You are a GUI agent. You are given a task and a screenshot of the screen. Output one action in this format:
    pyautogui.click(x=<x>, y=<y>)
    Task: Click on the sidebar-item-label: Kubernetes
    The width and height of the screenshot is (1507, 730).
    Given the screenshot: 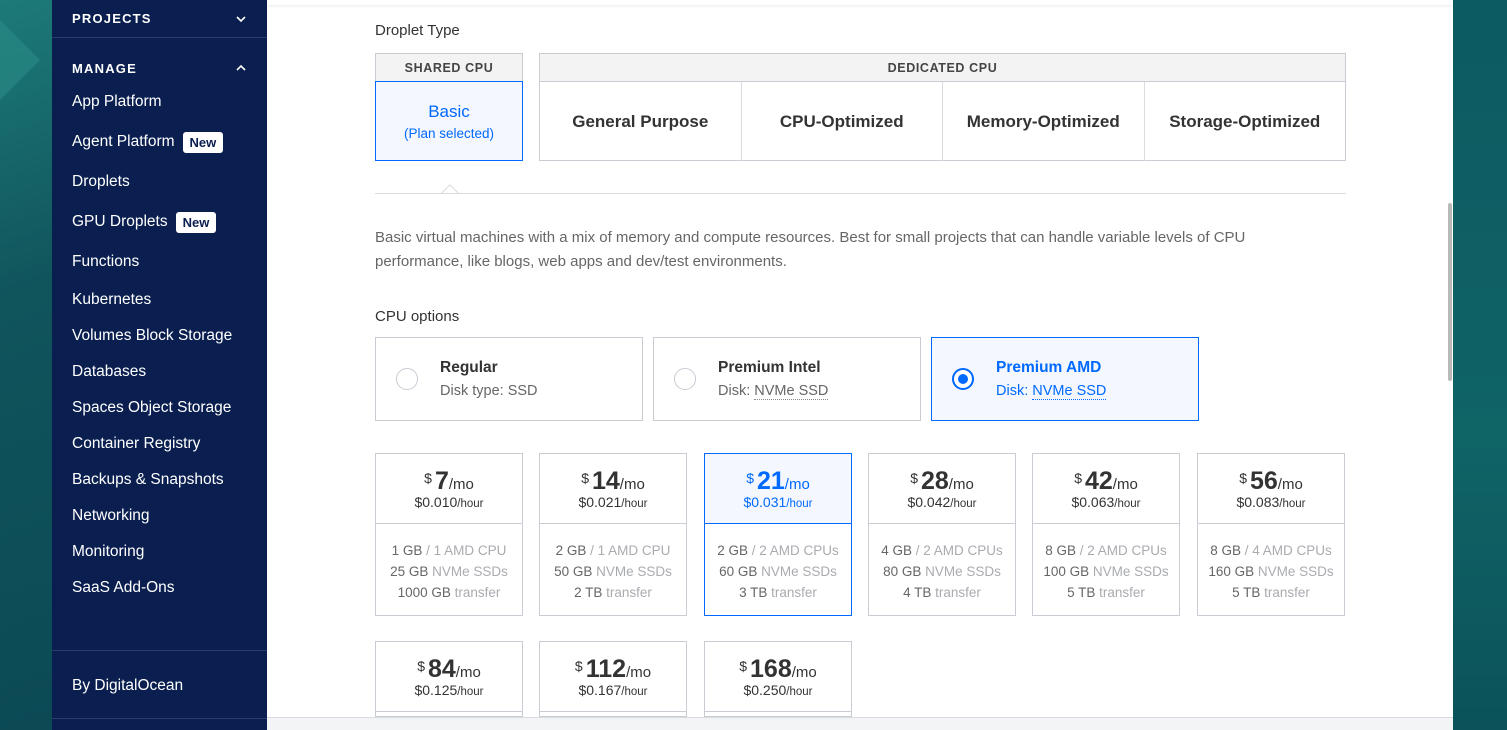 What is the action you would take?
    pyautogui.click(x=112, y=299)
    